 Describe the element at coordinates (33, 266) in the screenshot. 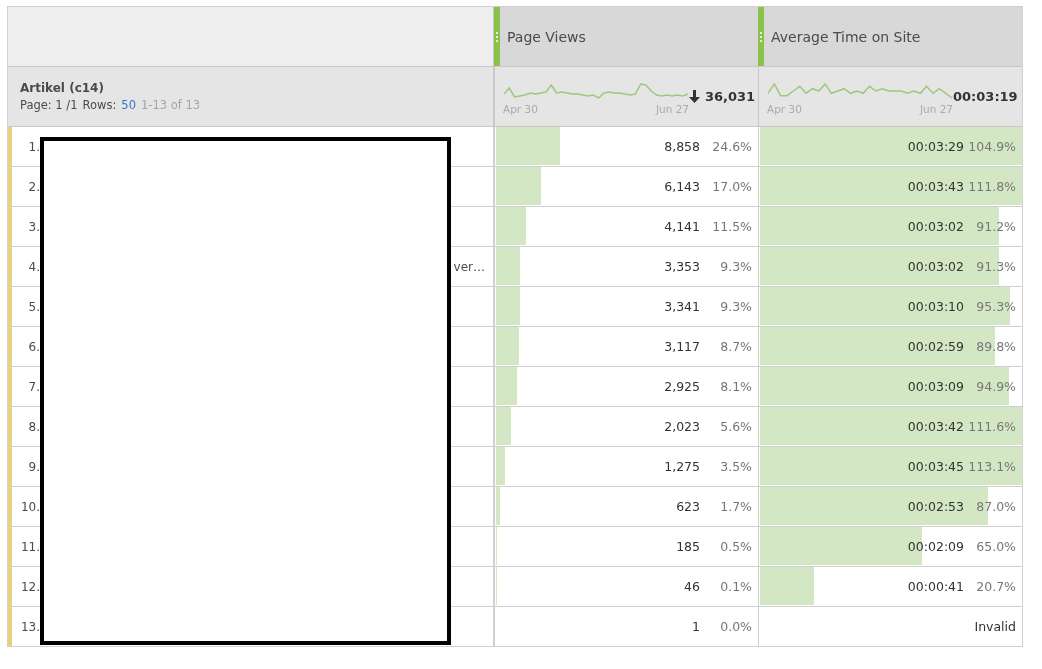

I see `row-number: 4.` at that location.